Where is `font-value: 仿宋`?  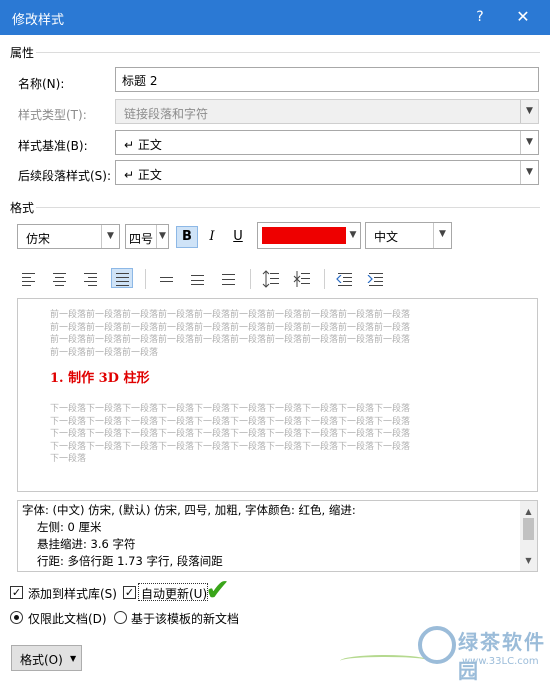
font-value: 仿宋 is located at coordinates (38, 239).